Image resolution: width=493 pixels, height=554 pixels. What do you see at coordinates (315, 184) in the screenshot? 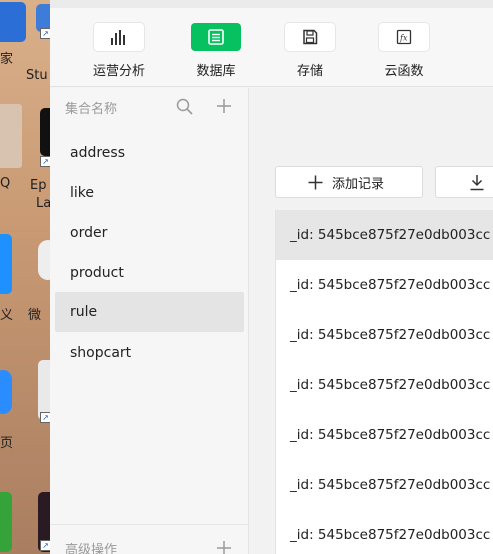
I see `plus-icon` at bounding box center [315, 184].